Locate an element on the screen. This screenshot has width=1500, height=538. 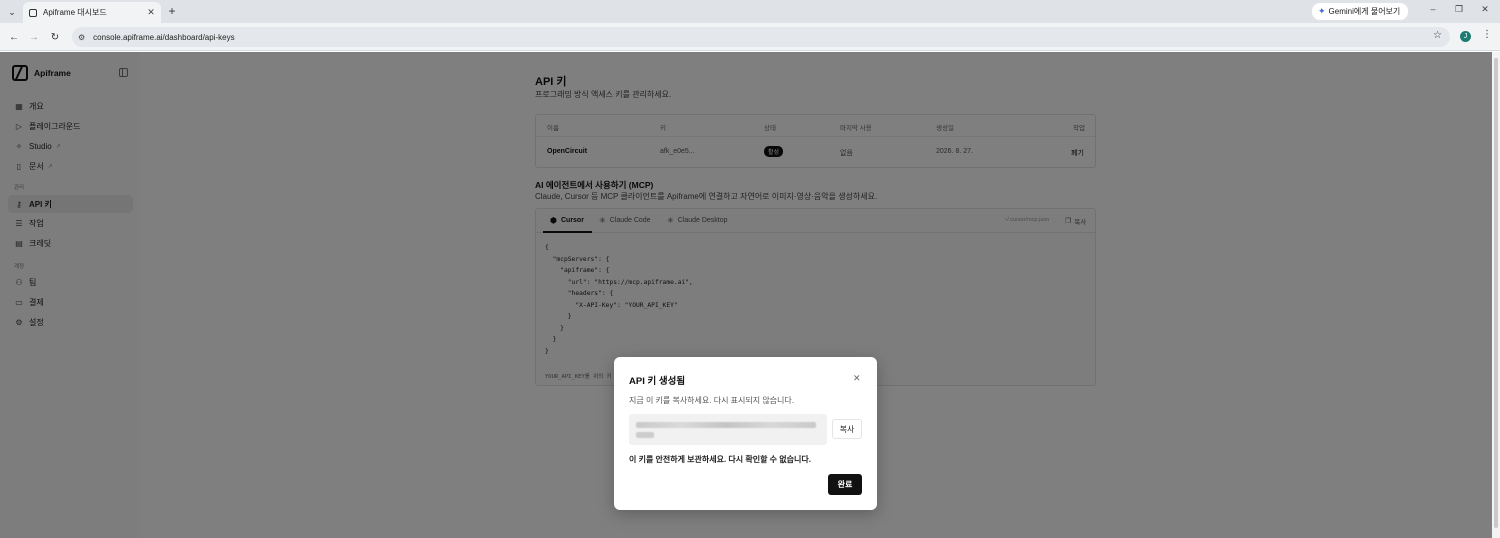
secret-key-field is located at coordinates (728, 429).